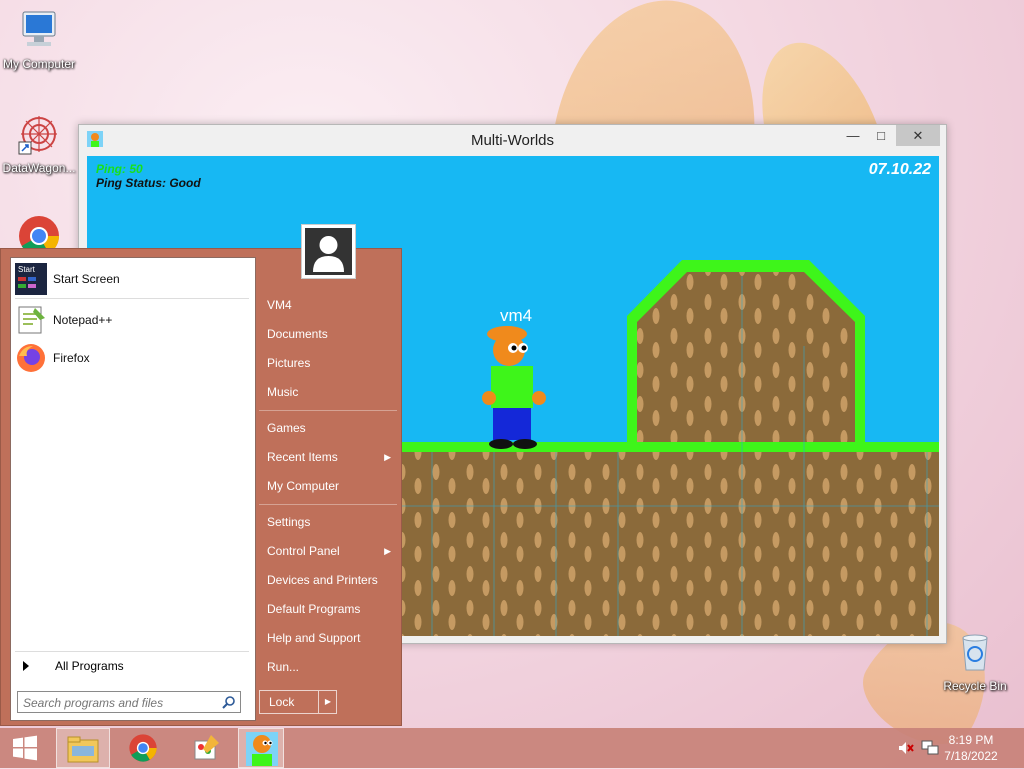 The width and height of the screenshot is (1024, 769). I want to click on paint-icon, so click(206, 747).